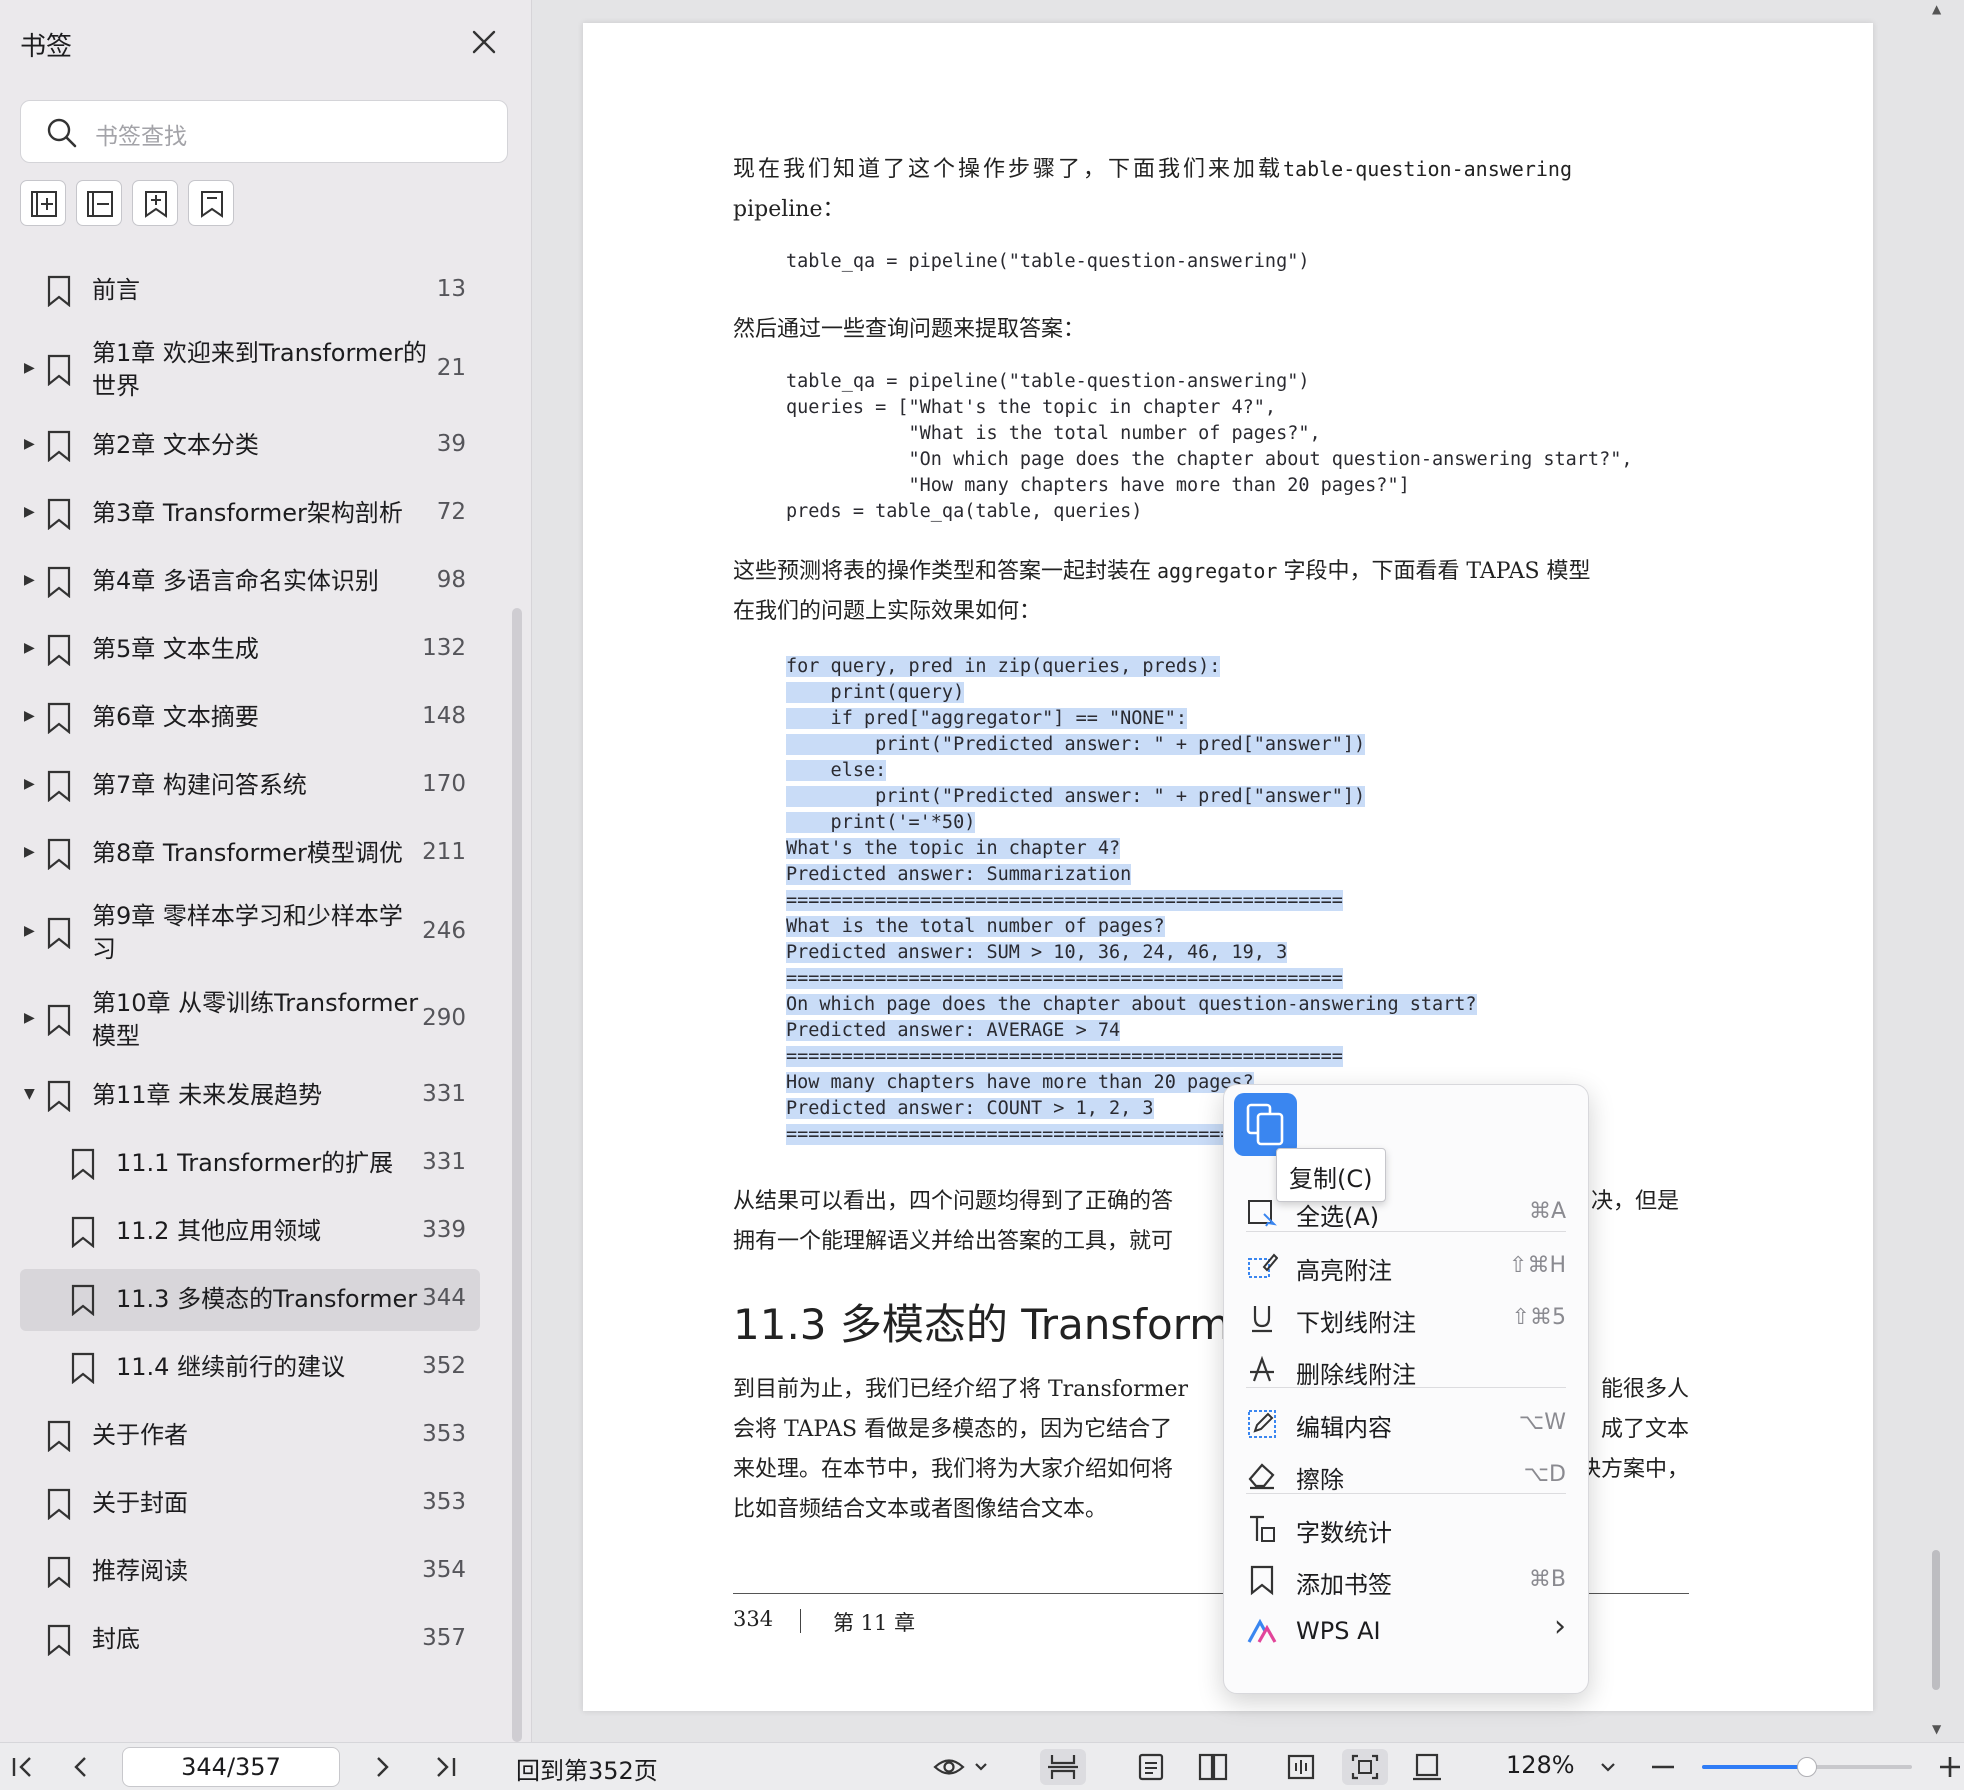  What do you see at coordinates (250, 291) in the screenshot?
I see `bookmark-item: 前言 13` at bounding box center [250, 291].